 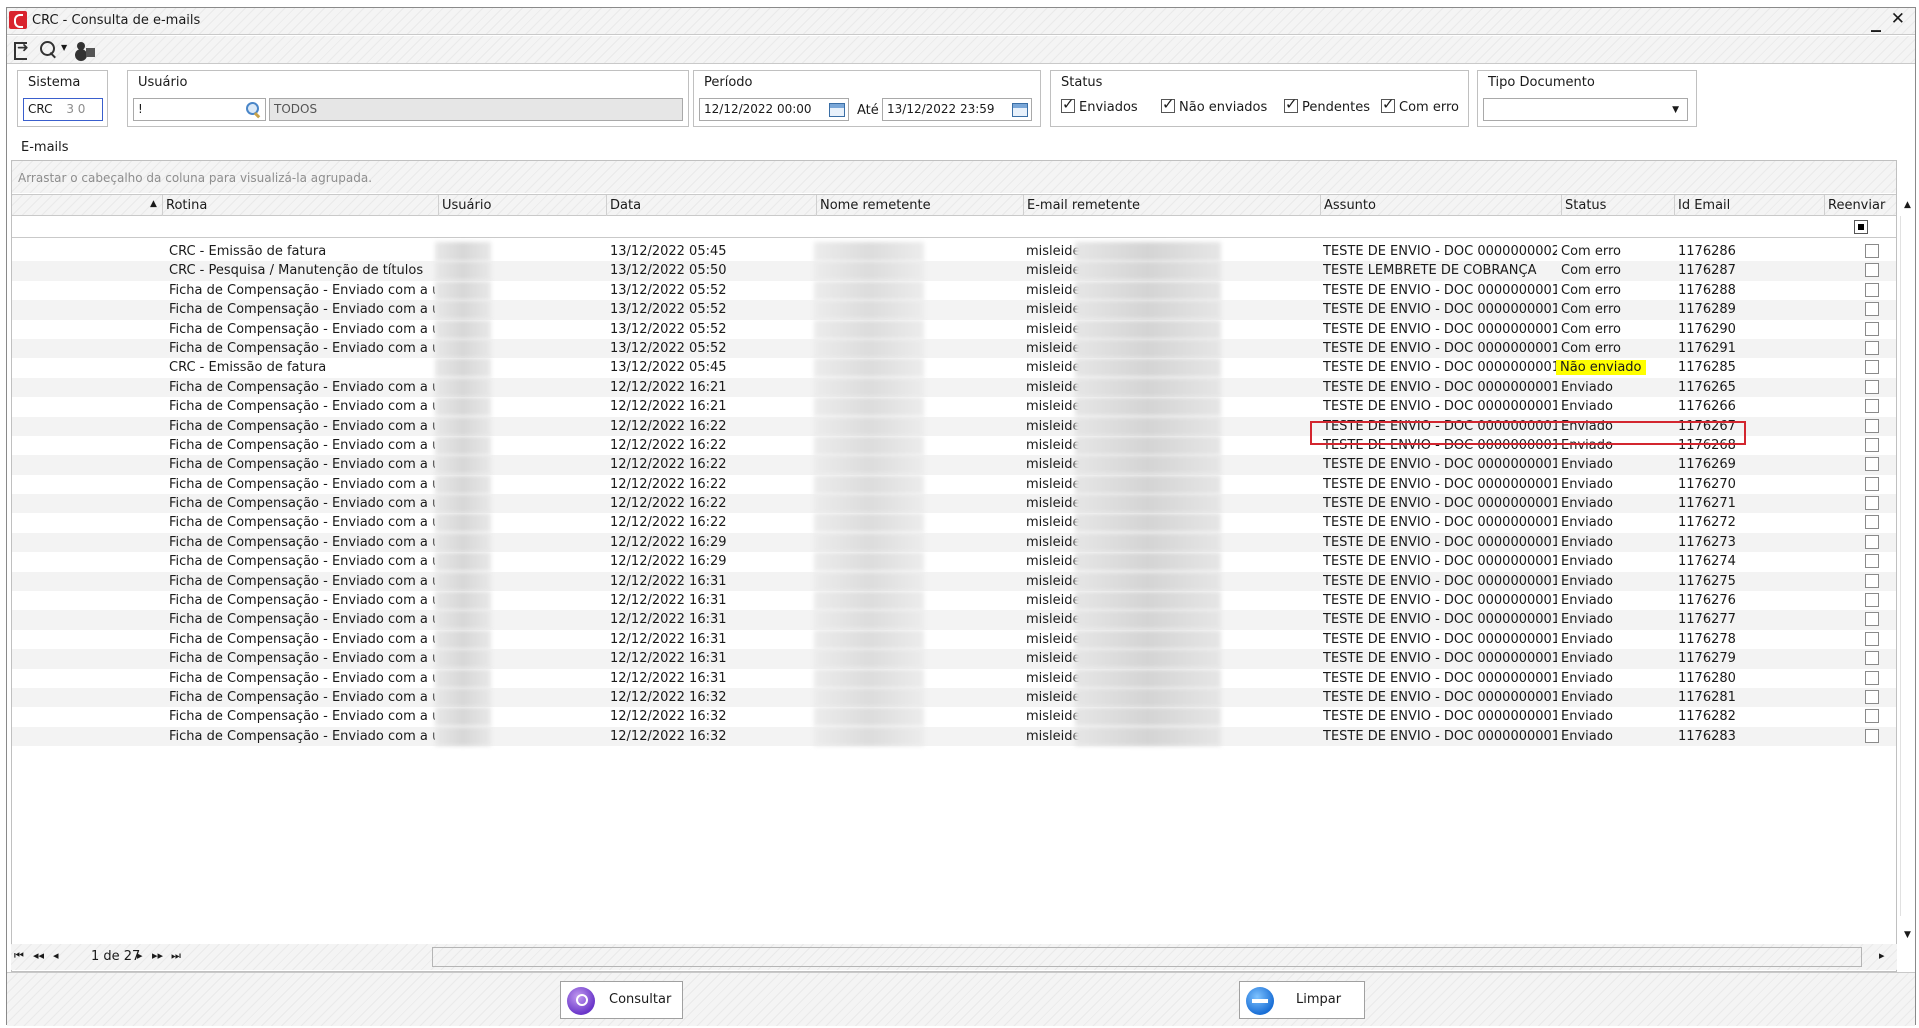 What do you see at coordinates (1171, 205) in the screenshot?
I see `column-header-email-remetente: E-mail remetente` at bounding box center [1171, 205].